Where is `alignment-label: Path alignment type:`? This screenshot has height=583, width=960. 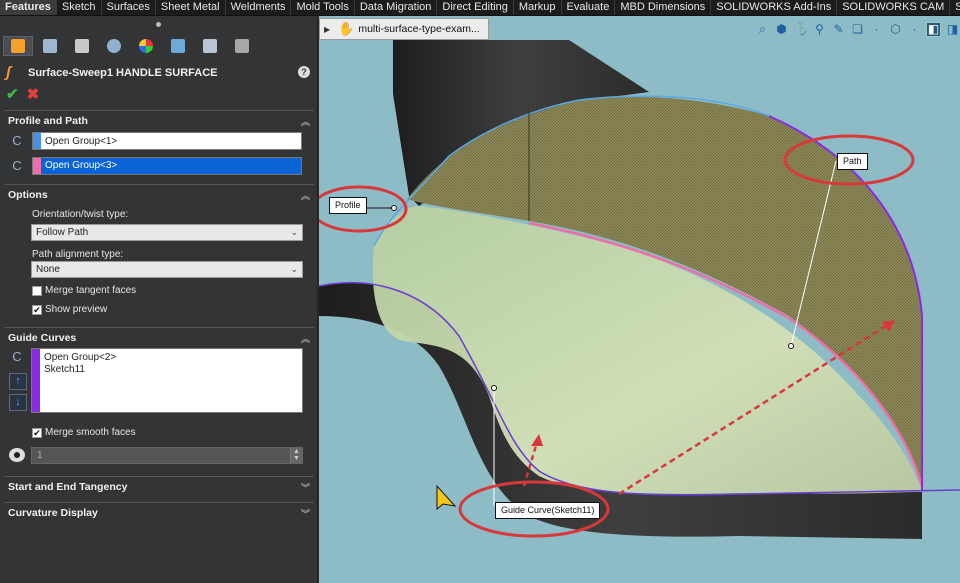 alignment-label: Path alignment type: is located at coordinates (78, 254).